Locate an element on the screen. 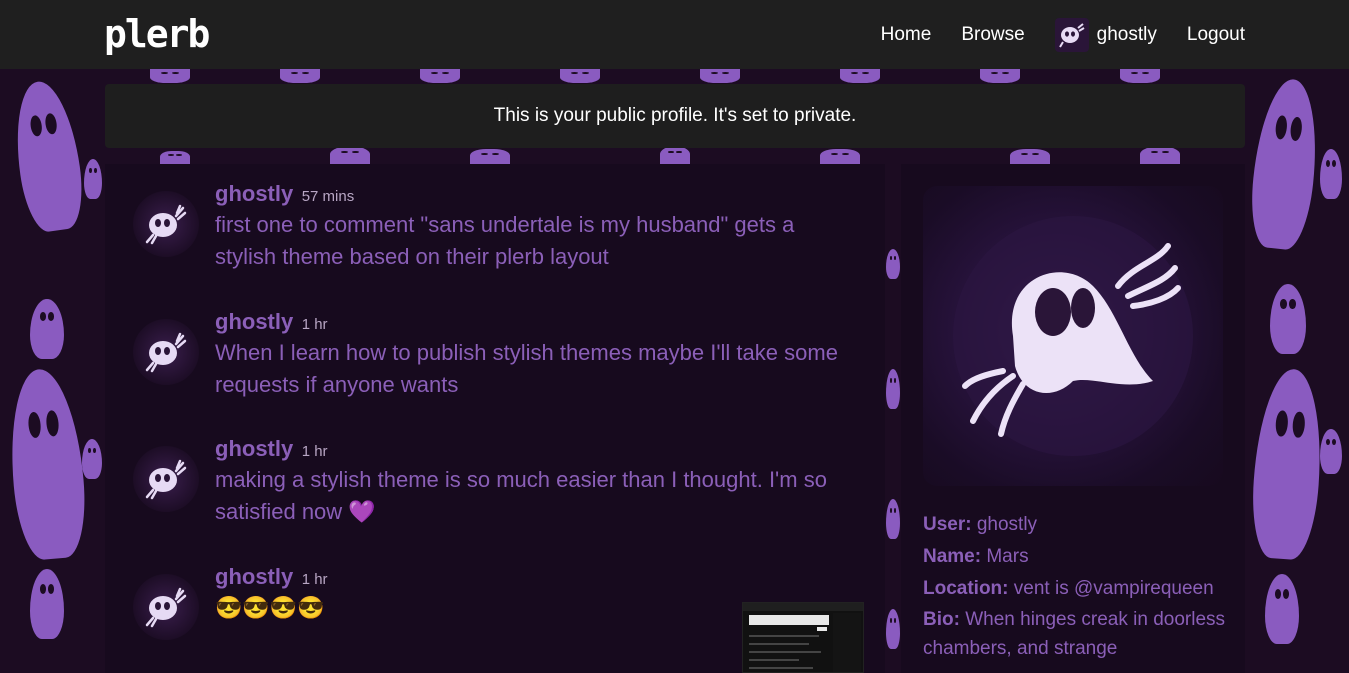 The width and height of the screenshot is (1349, 673). nav-browse-link: Browse is located at coordinates (992, 35).